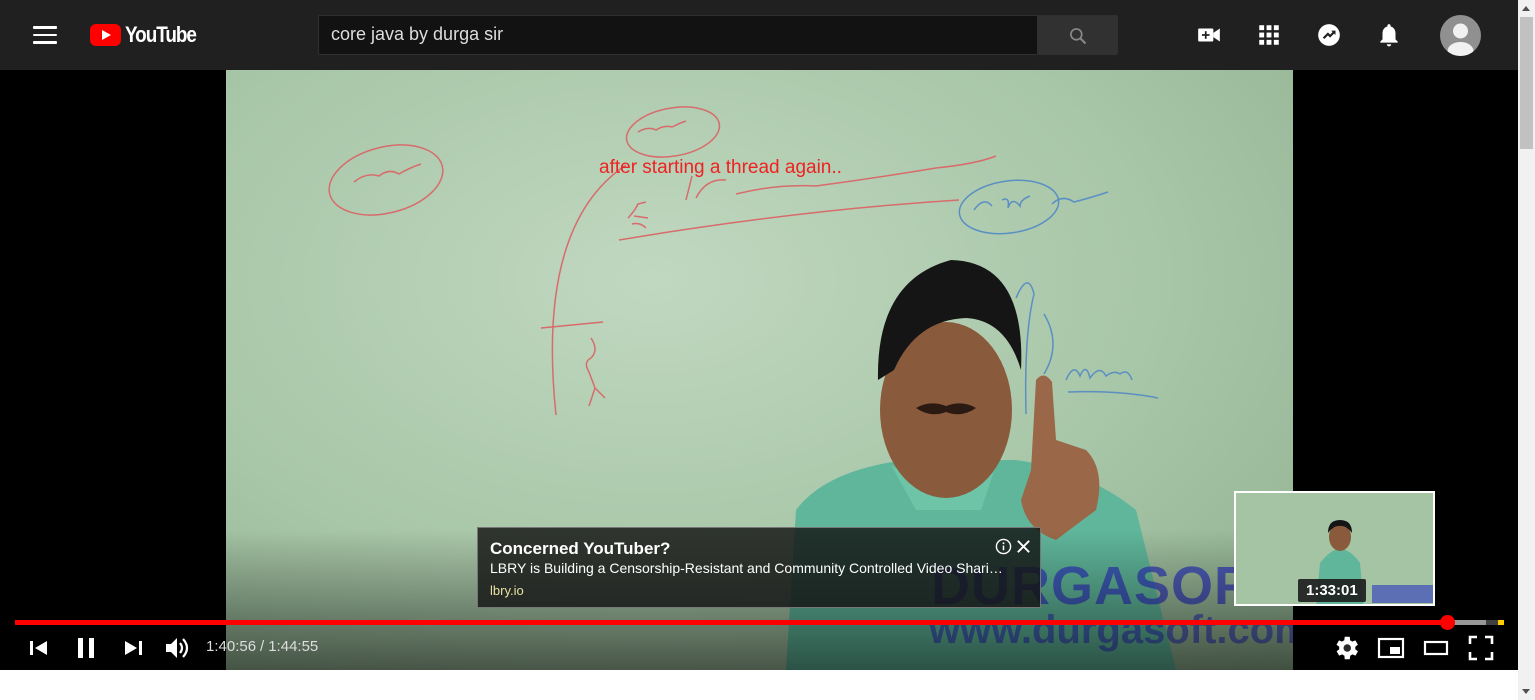 Image resolution: width=1535 pixels, height=700 pixels. Describe the element at coordinates (161, 34) in the screenshot. I see `logo-text: YouTube` at that location.